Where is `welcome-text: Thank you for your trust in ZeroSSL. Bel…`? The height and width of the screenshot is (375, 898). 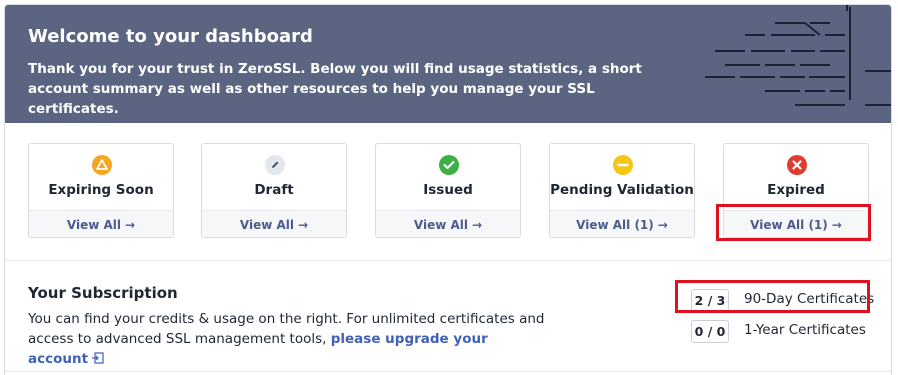
welcome-text: Thank you for your trust in ZeroSSL. Bel… is located at coordinates (335, 89).